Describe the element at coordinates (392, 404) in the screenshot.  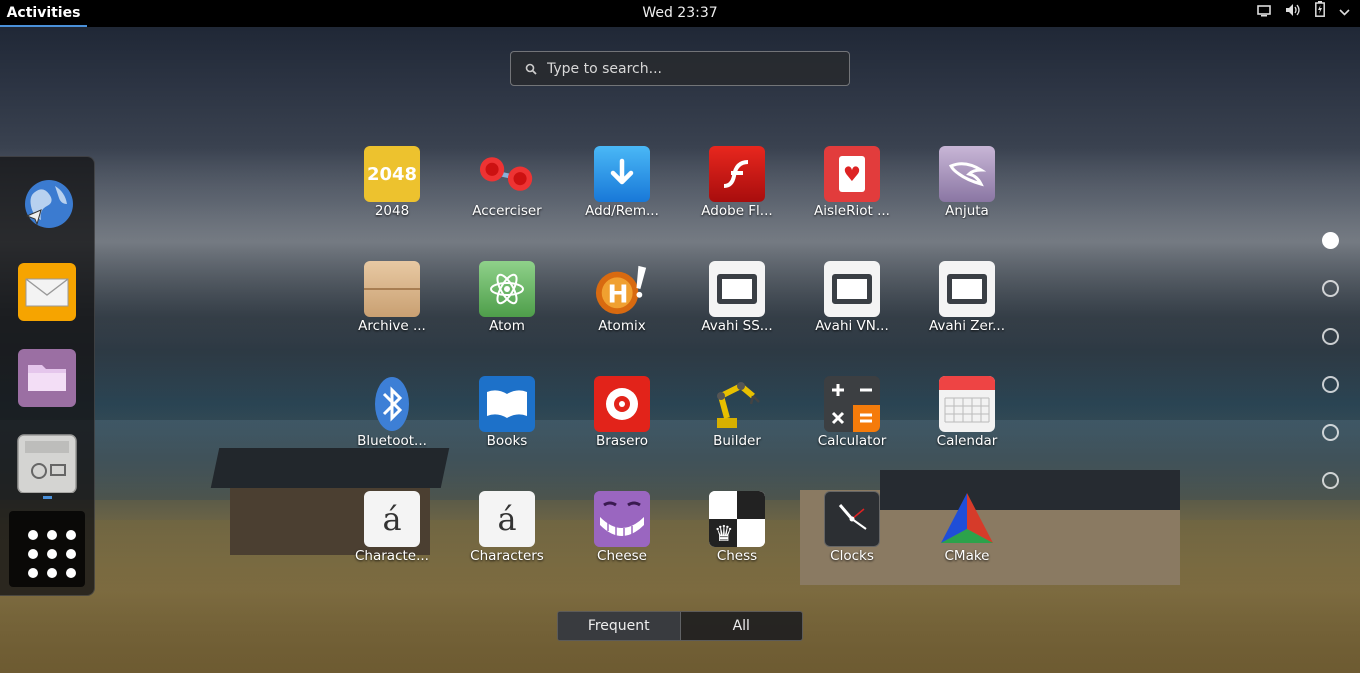
I see `bluetooth-icon` at that location.